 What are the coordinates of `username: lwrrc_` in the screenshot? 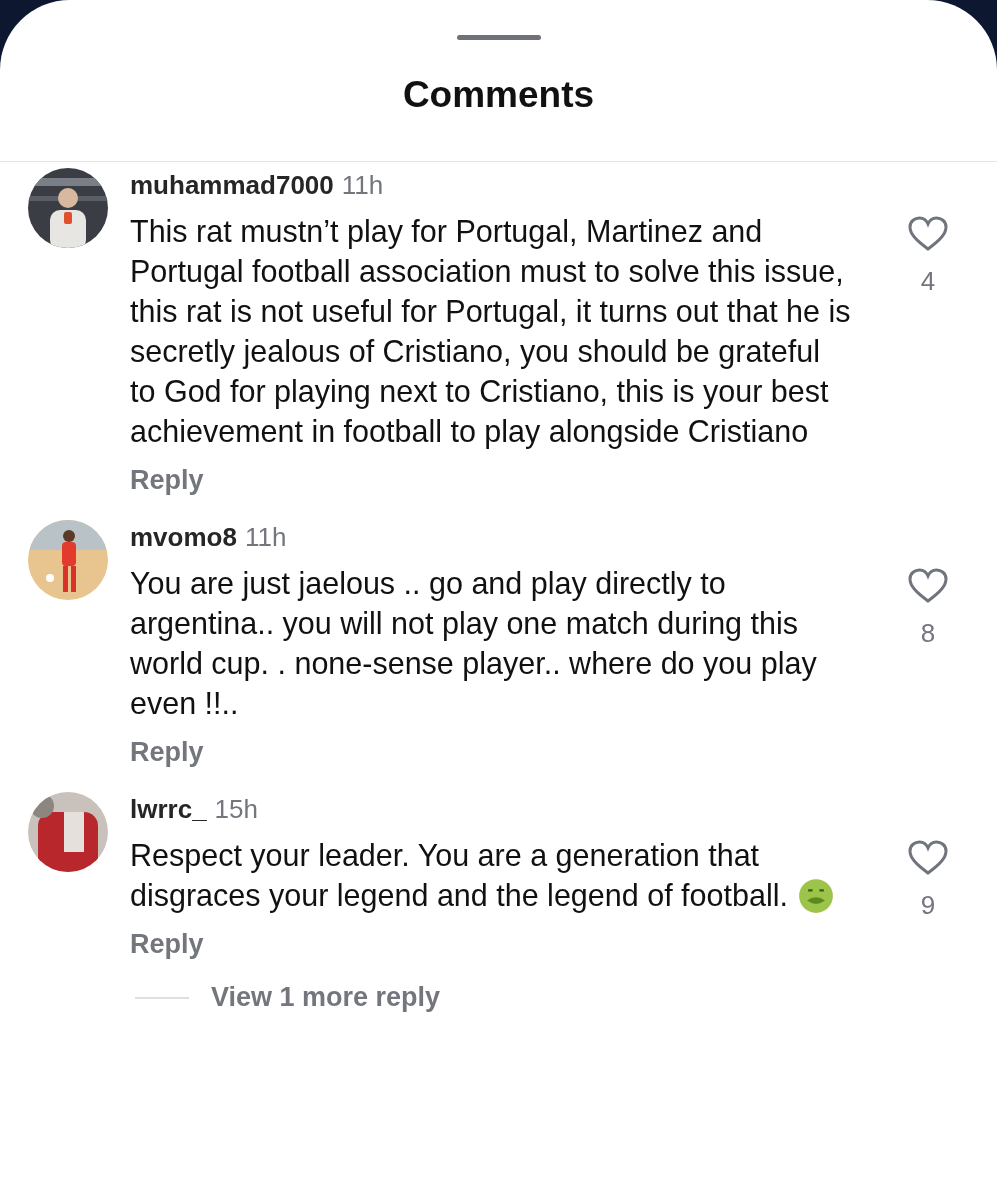 It's located at (168, 809).